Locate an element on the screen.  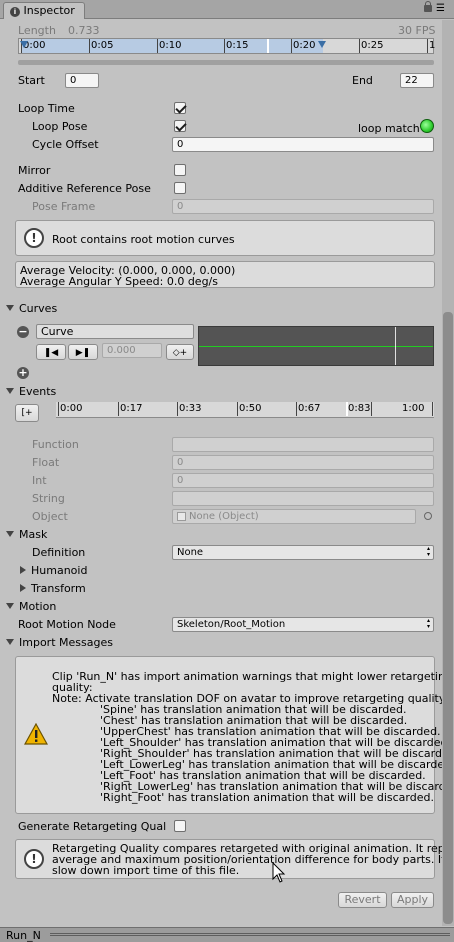
root-motion-helpbox: ! Root contains root motion curves is located at coordinates (225, 238).